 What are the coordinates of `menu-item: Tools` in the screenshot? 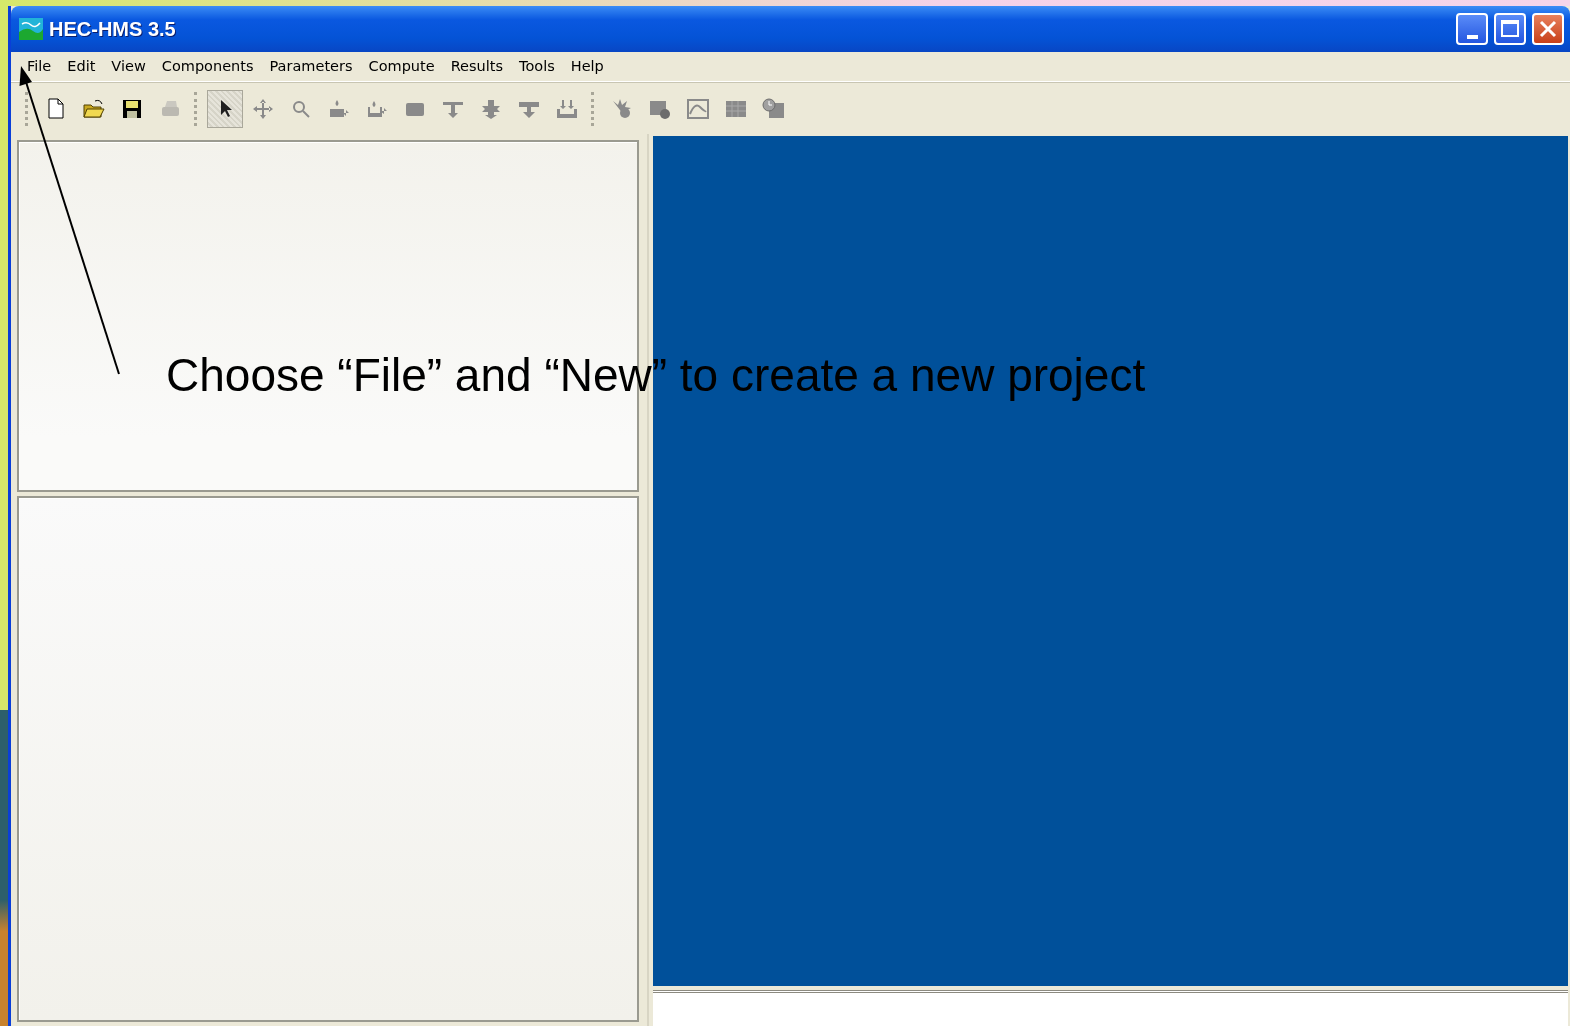 It's located at (537, 66).